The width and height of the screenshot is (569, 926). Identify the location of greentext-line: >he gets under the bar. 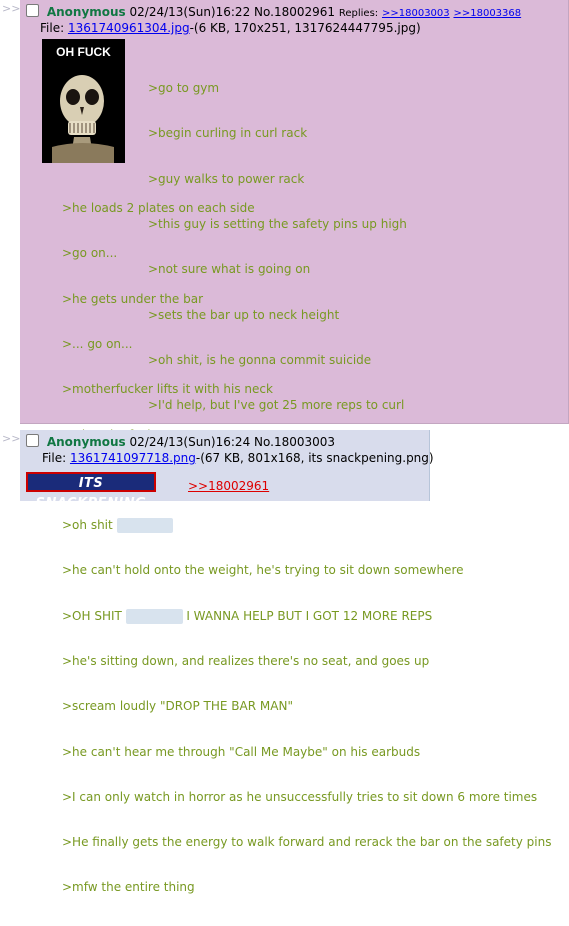
(132, 298).